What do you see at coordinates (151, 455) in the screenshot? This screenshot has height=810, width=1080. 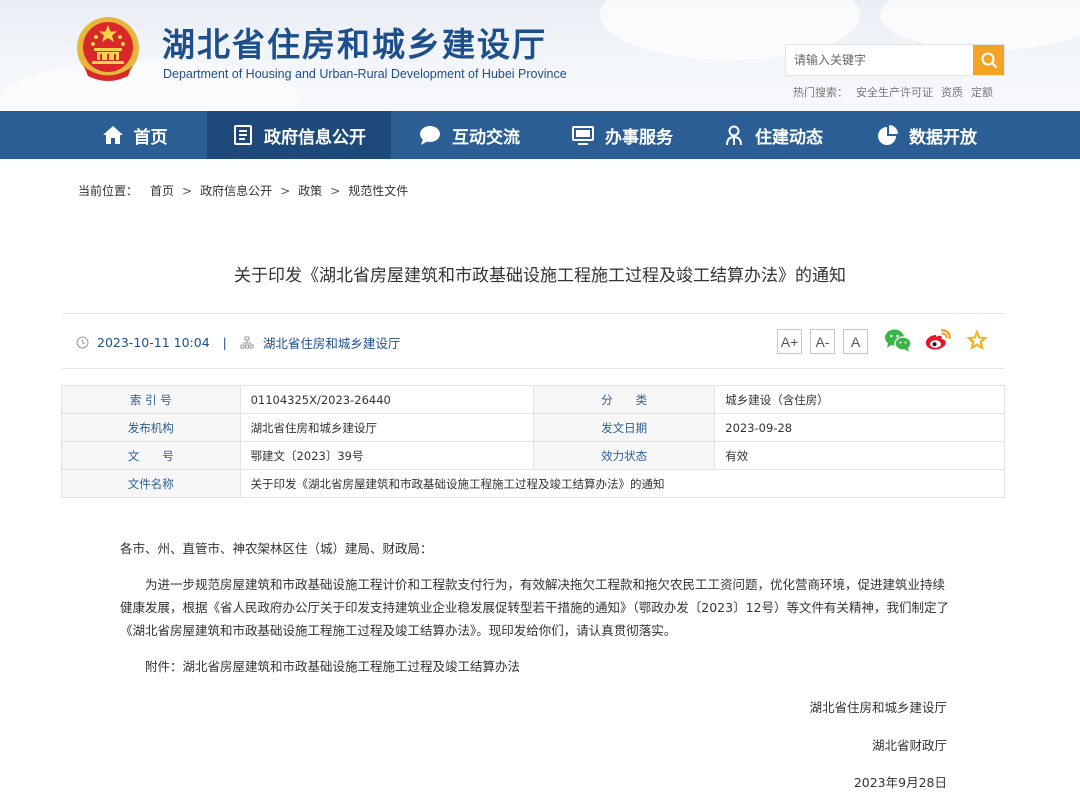 I see `info-label: 文 号` at bounding box center [151, 455].